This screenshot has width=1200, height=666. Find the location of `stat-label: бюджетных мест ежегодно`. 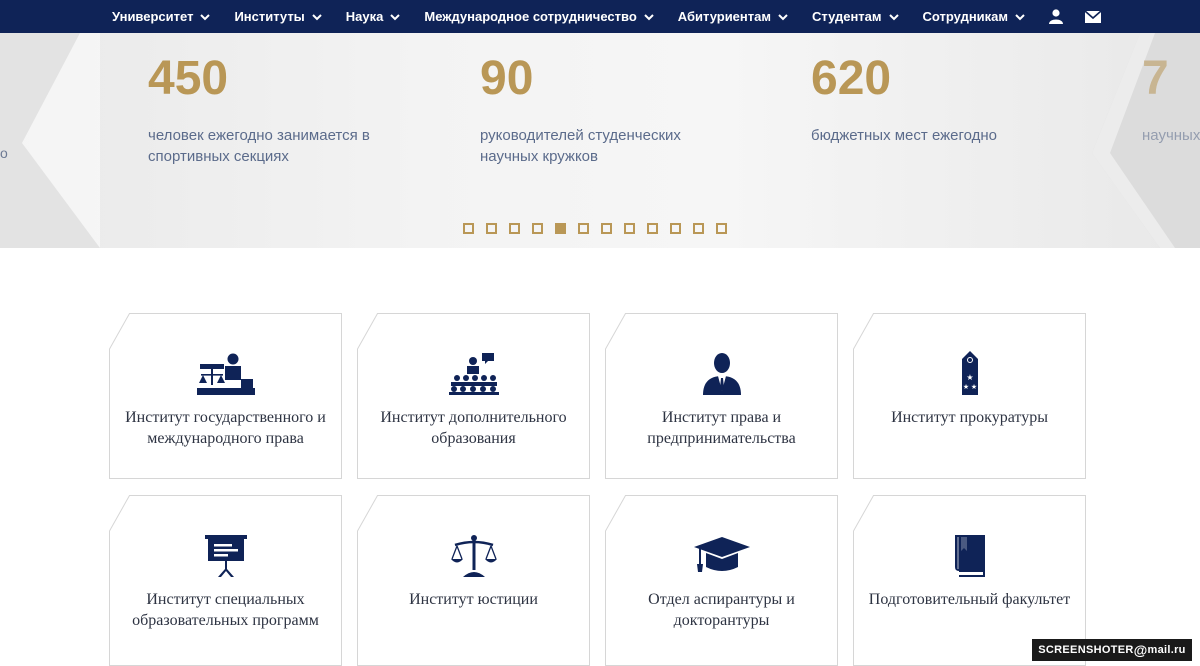

stat-label: бюджетных мест ежегодно is located at coordinates (904, 135).